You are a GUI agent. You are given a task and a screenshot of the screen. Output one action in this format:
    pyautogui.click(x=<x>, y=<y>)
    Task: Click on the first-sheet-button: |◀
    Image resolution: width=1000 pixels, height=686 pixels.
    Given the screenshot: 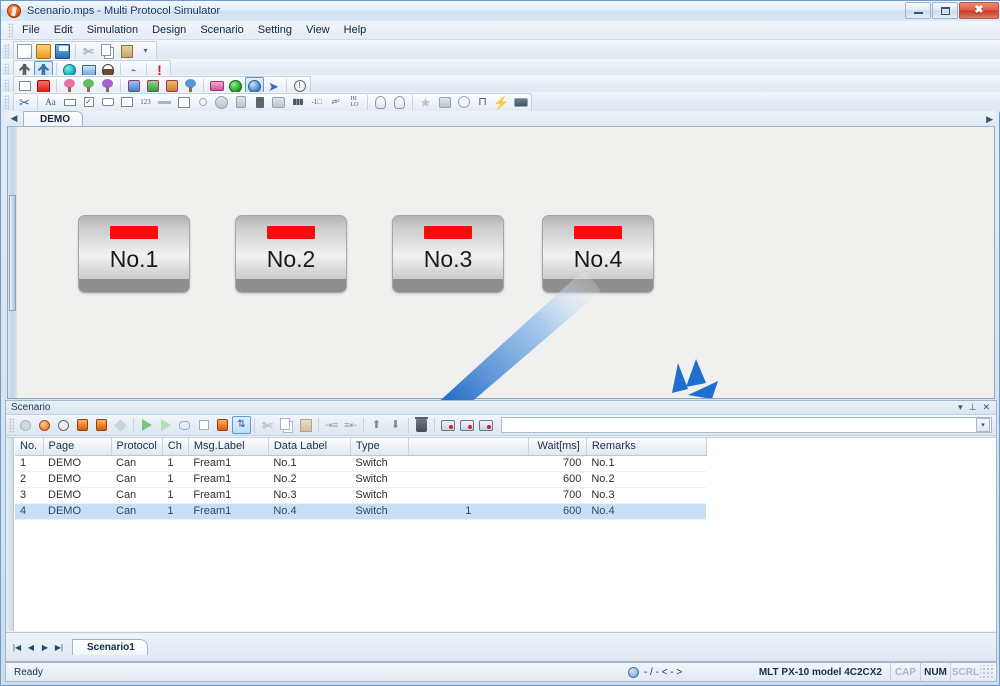 What is the action you would take?
    pyautogui.click(x=17, y=647)
    